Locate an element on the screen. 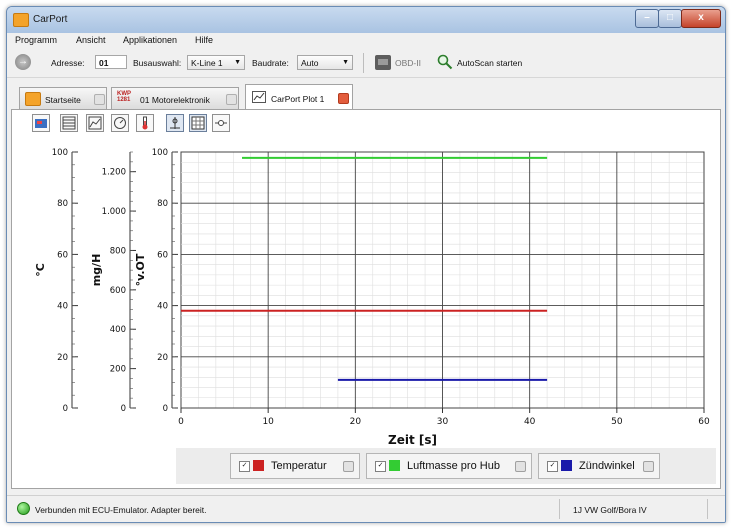 Image resolution: width=734 pixels, height=531 pixels. maximize-button: □ is located at coordinates (670, 18).